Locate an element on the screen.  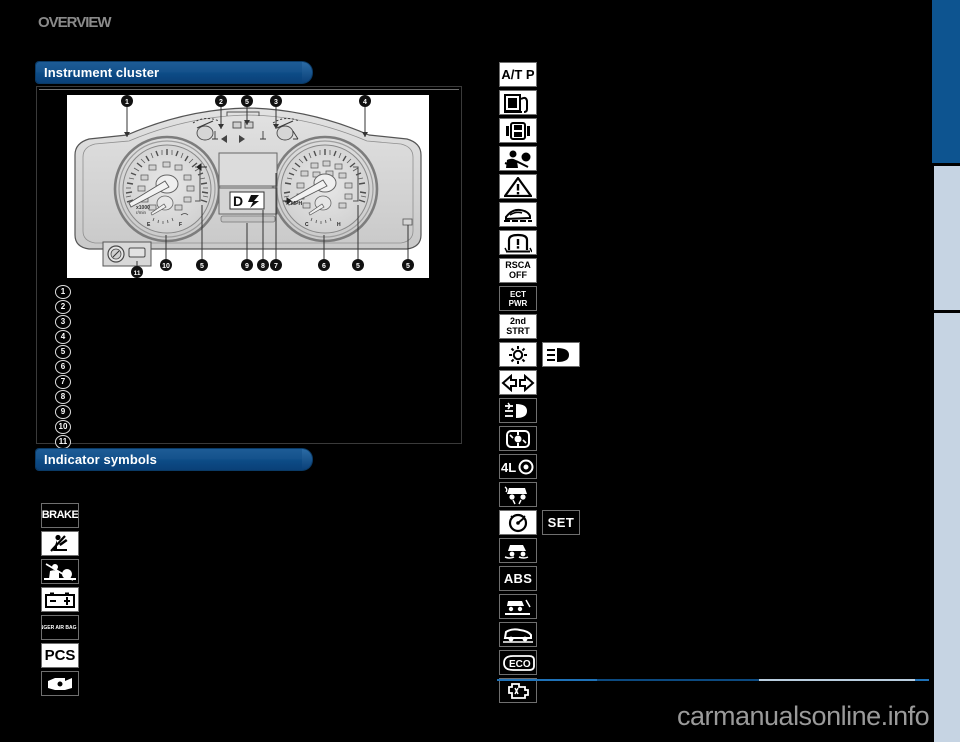
section-title-indicator-symbols: Indicator symbols is located at coordinates (100, 459).